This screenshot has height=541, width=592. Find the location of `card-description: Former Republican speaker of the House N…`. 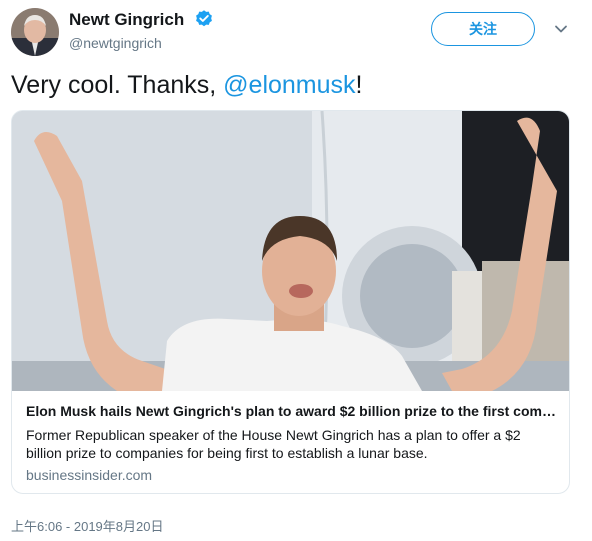

card-description: Former Republican speaker of the House N… is located at coordinates (273, 444).